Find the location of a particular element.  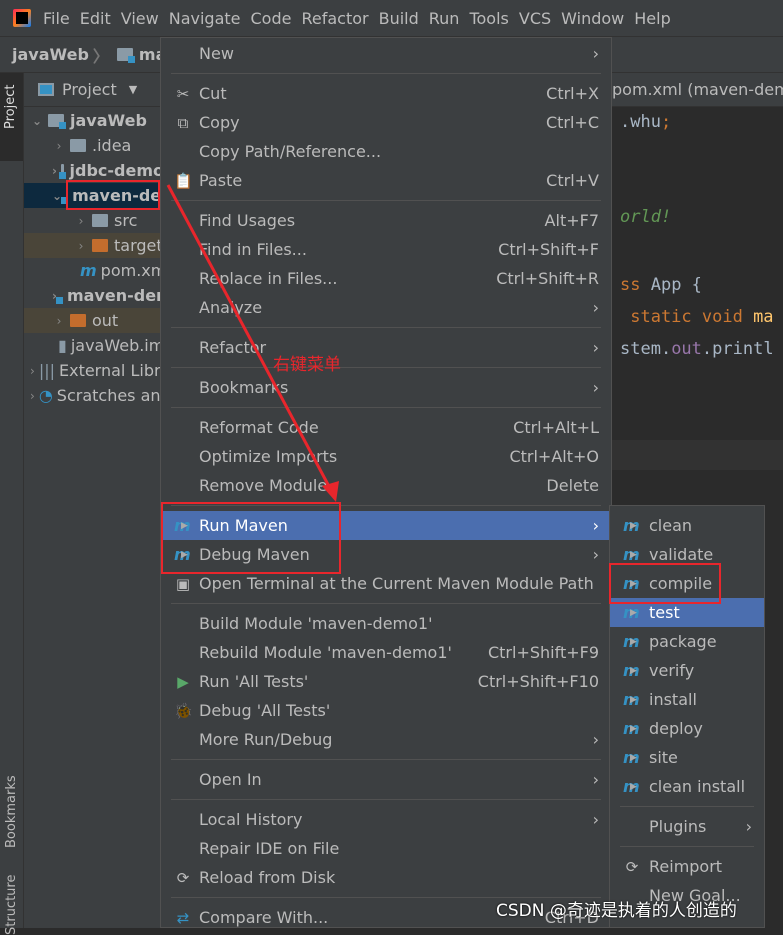

annotation-arrow is located at coordinates (252, 343).